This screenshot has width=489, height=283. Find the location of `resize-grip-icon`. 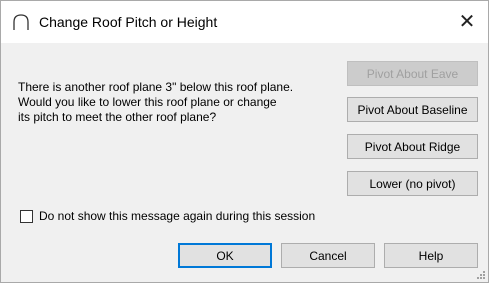

resize-grip-icon is located at coordinates (480, 274).